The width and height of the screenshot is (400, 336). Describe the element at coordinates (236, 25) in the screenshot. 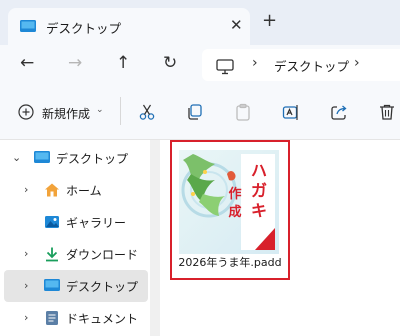

I see `close-tab-icon: ✕` at that location.